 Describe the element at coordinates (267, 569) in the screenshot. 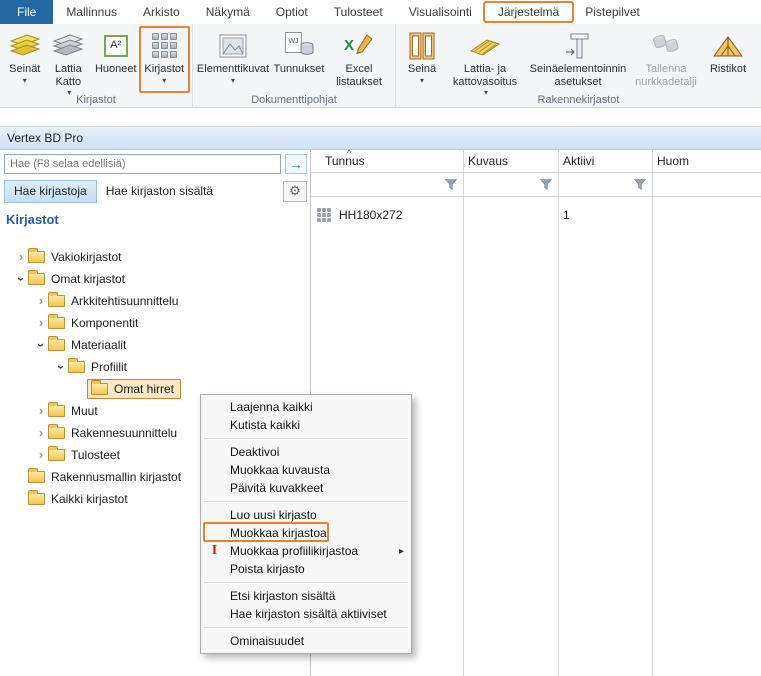

I see `menu-item-label: Poista kirjasto` at that location.